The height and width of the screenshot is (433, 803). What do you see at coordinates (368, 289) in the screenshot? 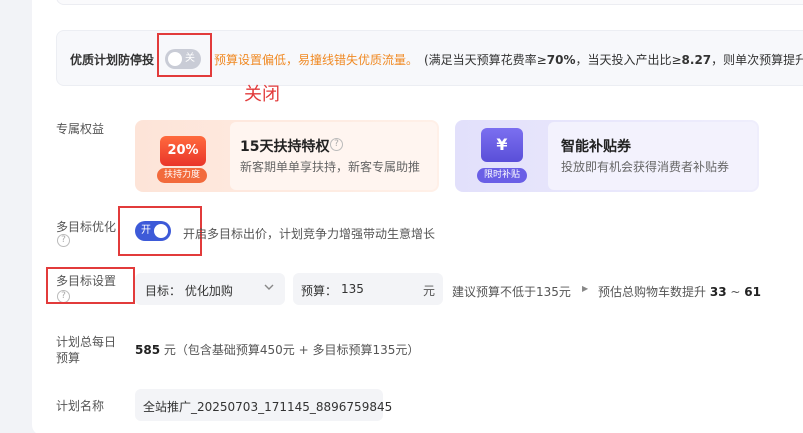
I see `budget-input: 预算： 135 元` at bounding box center [368, 289].